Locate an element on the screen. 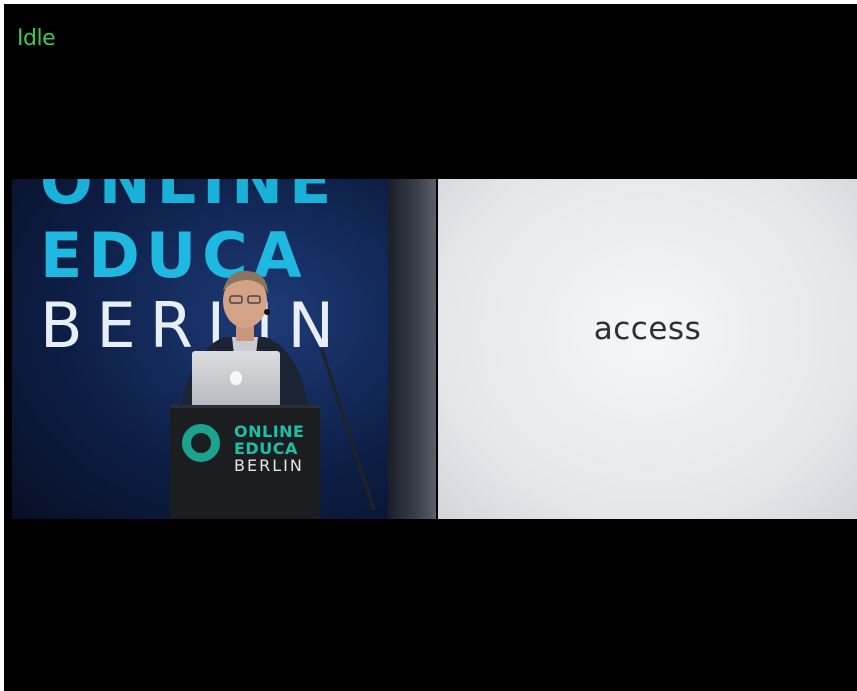 The image size is (857, 691). podium-logo-icon is located at coordinates (201, 443).